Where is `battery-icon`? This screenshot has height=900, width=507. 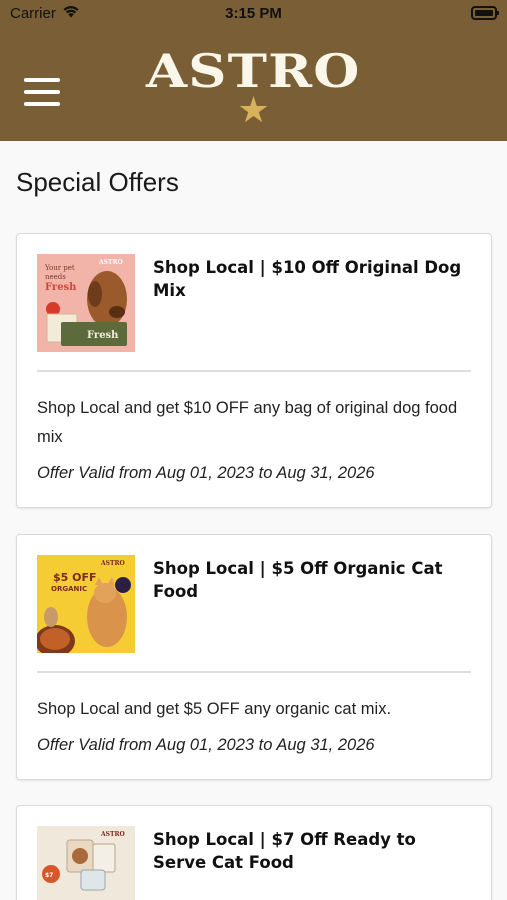 battery-icon is located at coordinates (485, 13).